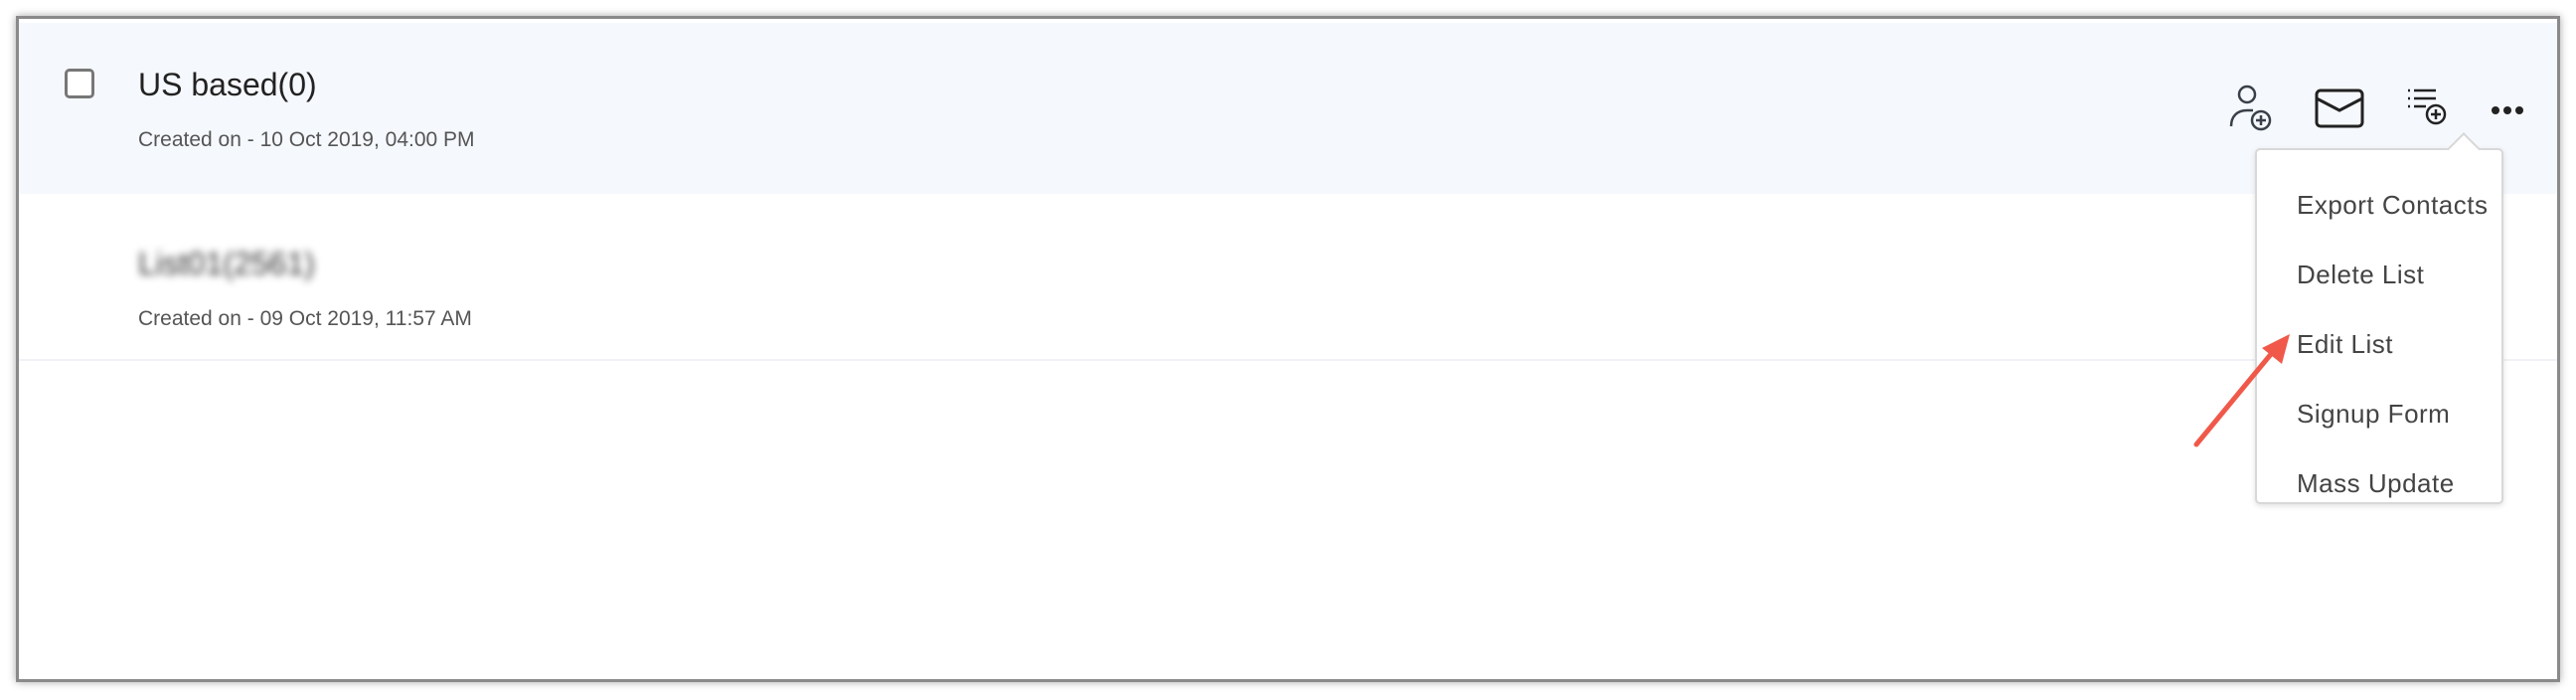 The image size is (2576, 700). Describe the element at coordinates (227, 85) in the screenshot. I see `list-name: US based(0)` at that location.